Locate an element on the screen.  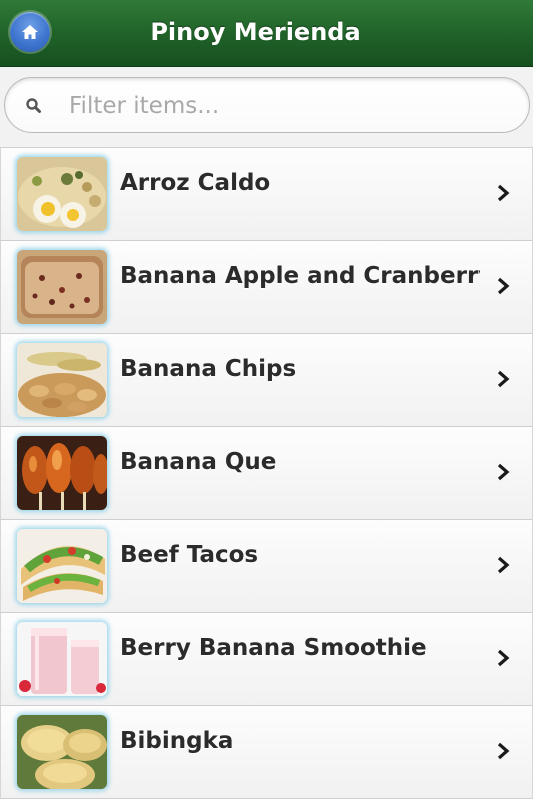
search-bar is located at coordinates (266, 107).